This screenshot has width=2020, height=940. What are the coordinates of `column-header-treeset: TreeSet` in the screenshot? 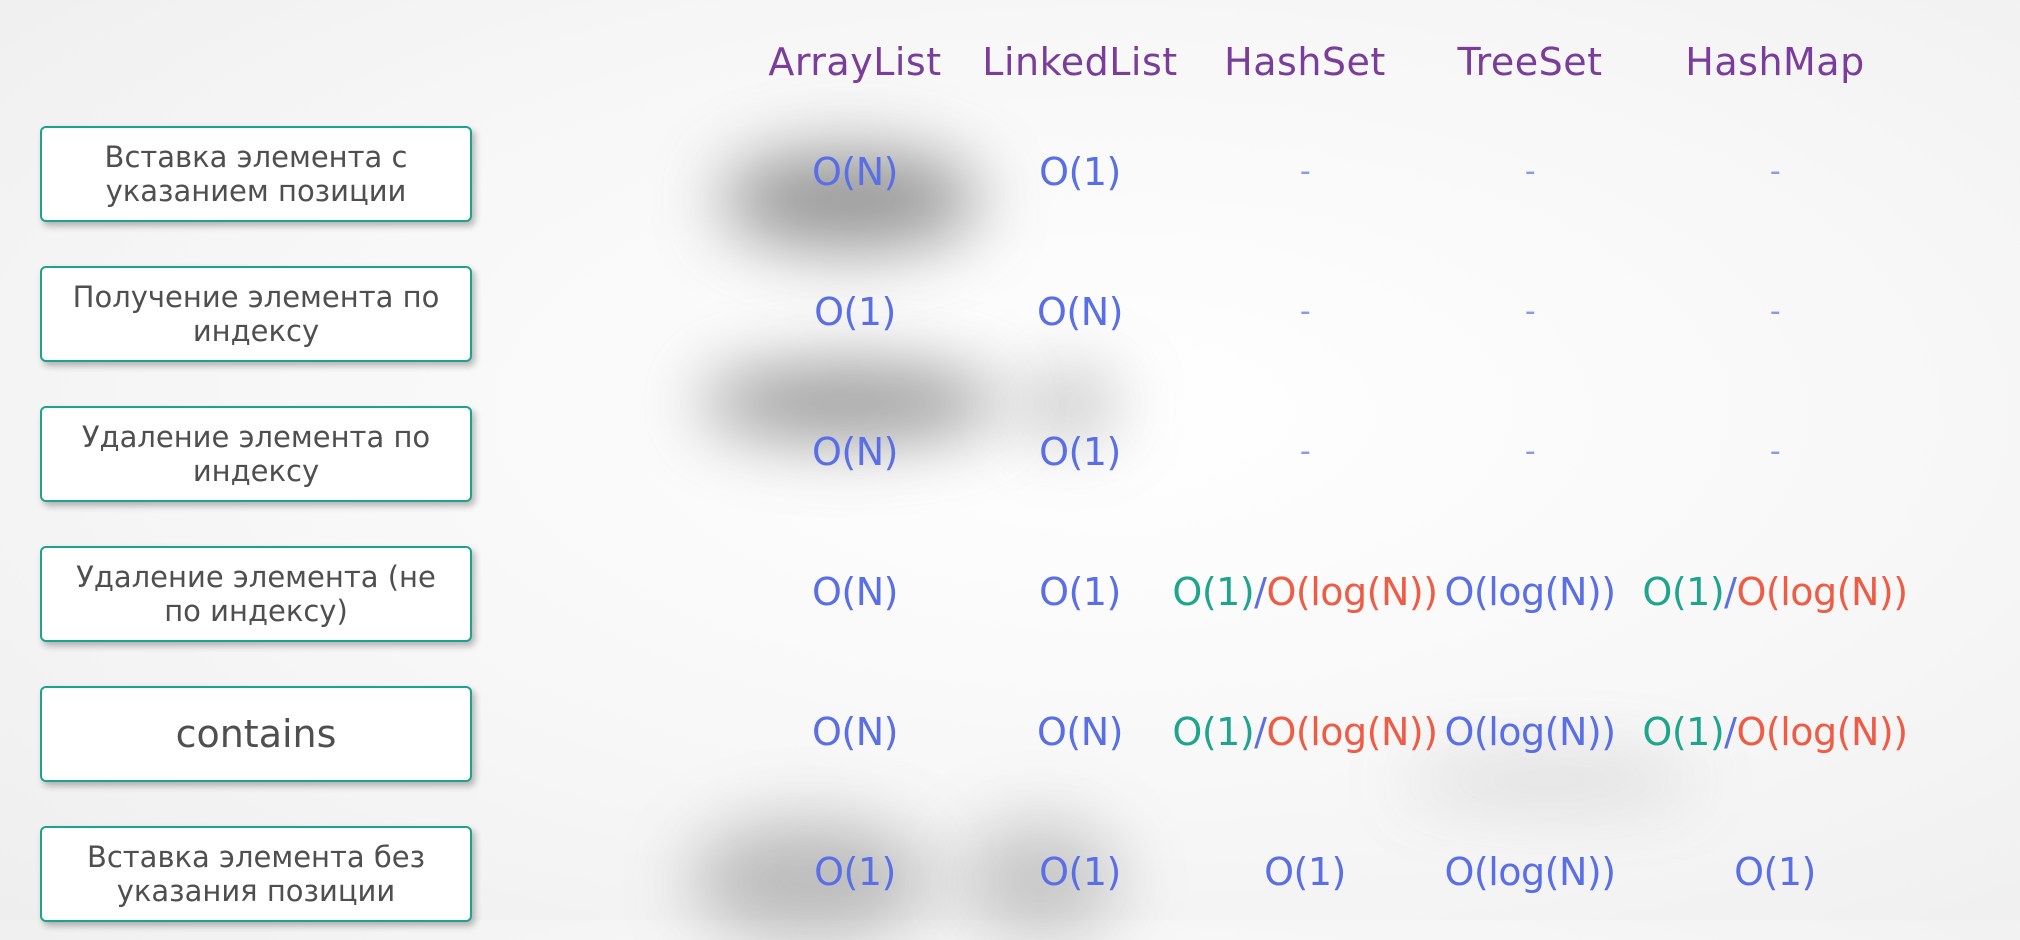 It's located at (1530, 62).